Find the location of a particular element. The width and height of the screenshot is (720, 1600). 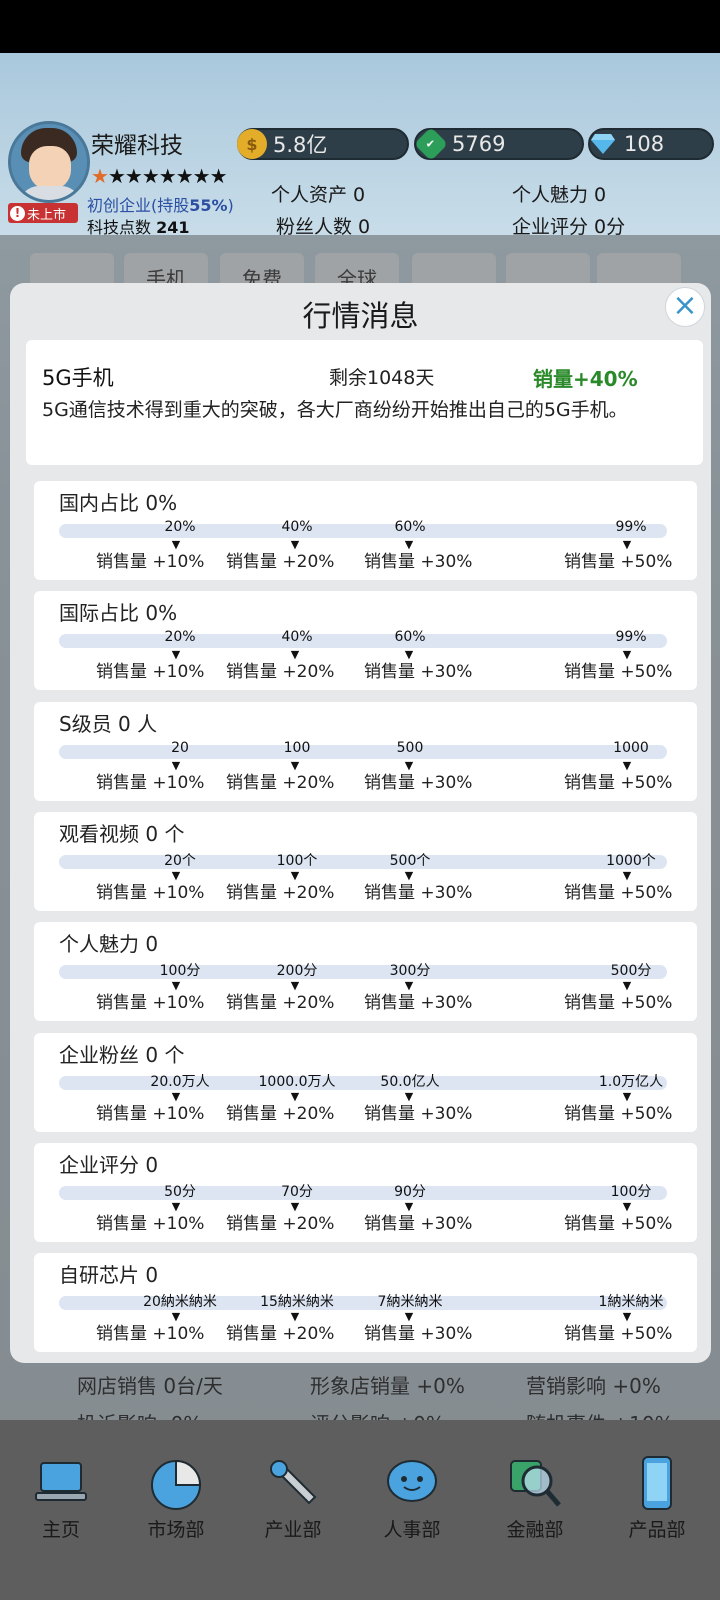

milestone-title: 个人魅力 0 is located at coordinates (109, 944).